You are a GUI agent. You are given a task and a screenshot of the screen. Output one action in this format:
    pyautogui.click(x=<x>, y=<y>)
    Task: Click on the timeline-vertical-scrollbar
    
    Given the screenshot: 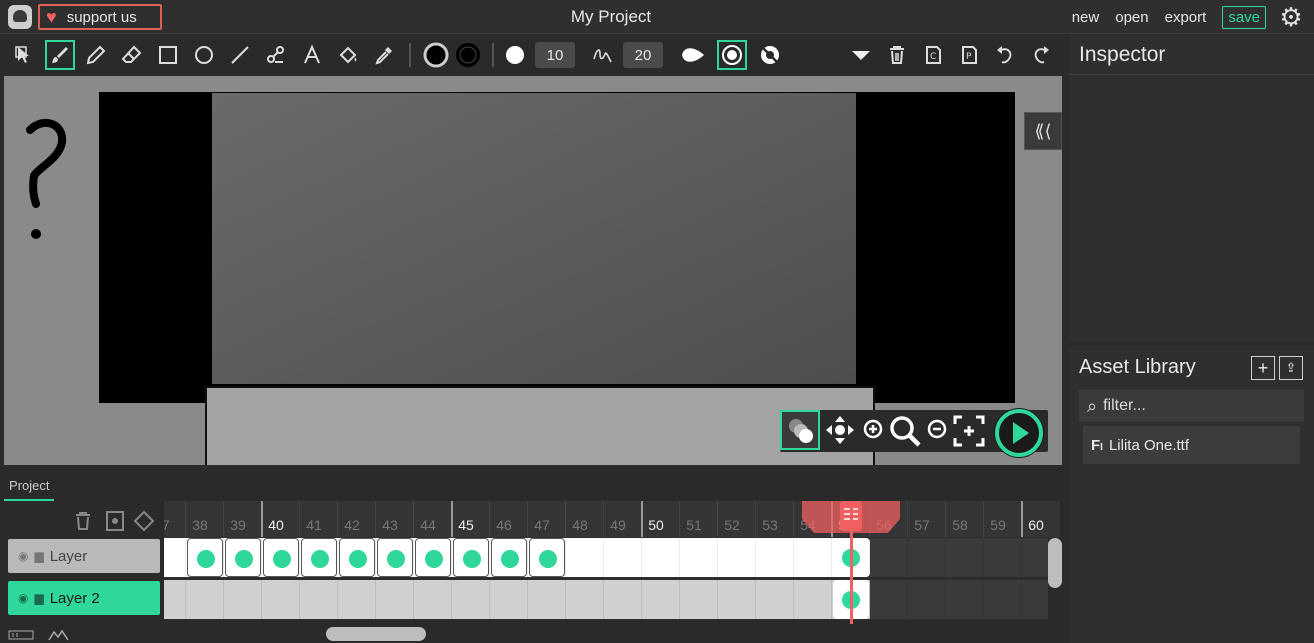 What is the action you would take?
    pyautogui.click(x=1055, y=563)
    